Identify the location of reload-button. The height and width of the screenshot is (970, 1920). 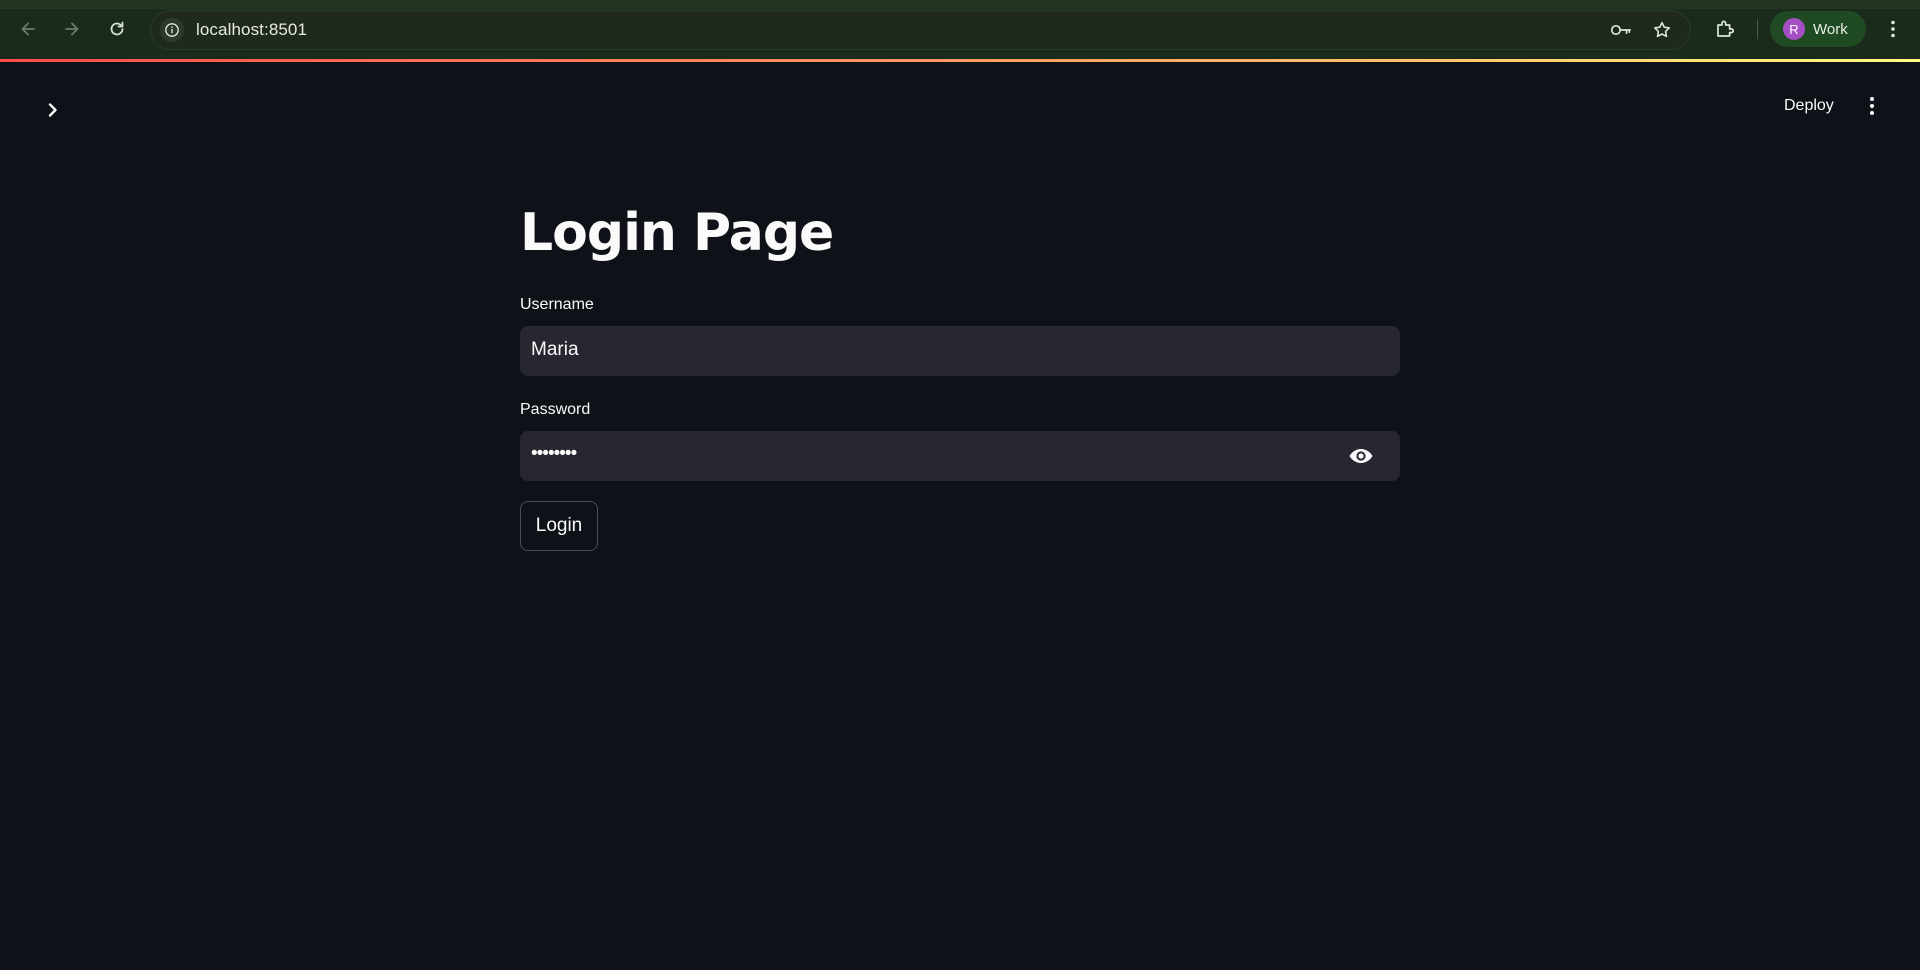
(117, 29).